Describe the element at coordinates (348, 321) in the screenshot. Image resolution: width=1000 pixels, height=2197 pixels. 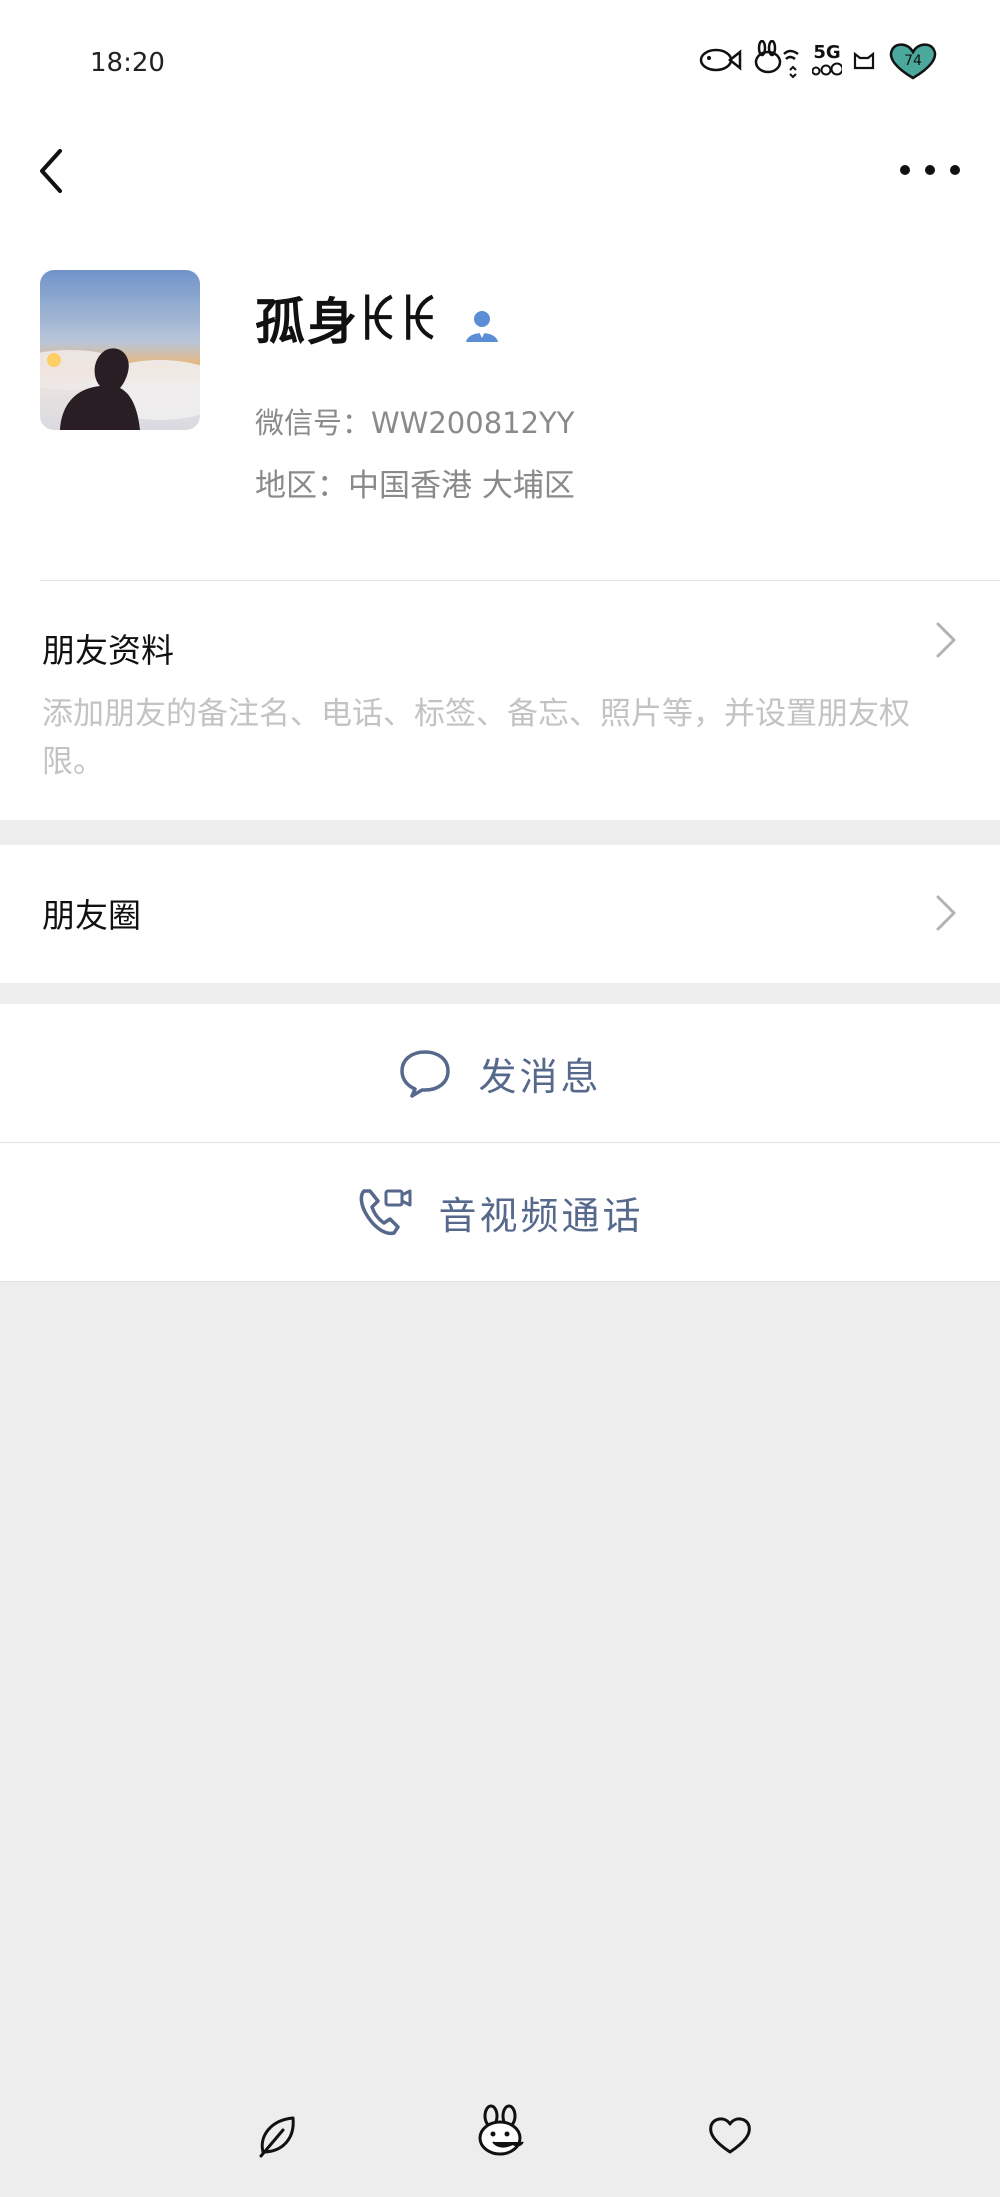
I see `nickname: 孤身ꀘꀘ` at that location.